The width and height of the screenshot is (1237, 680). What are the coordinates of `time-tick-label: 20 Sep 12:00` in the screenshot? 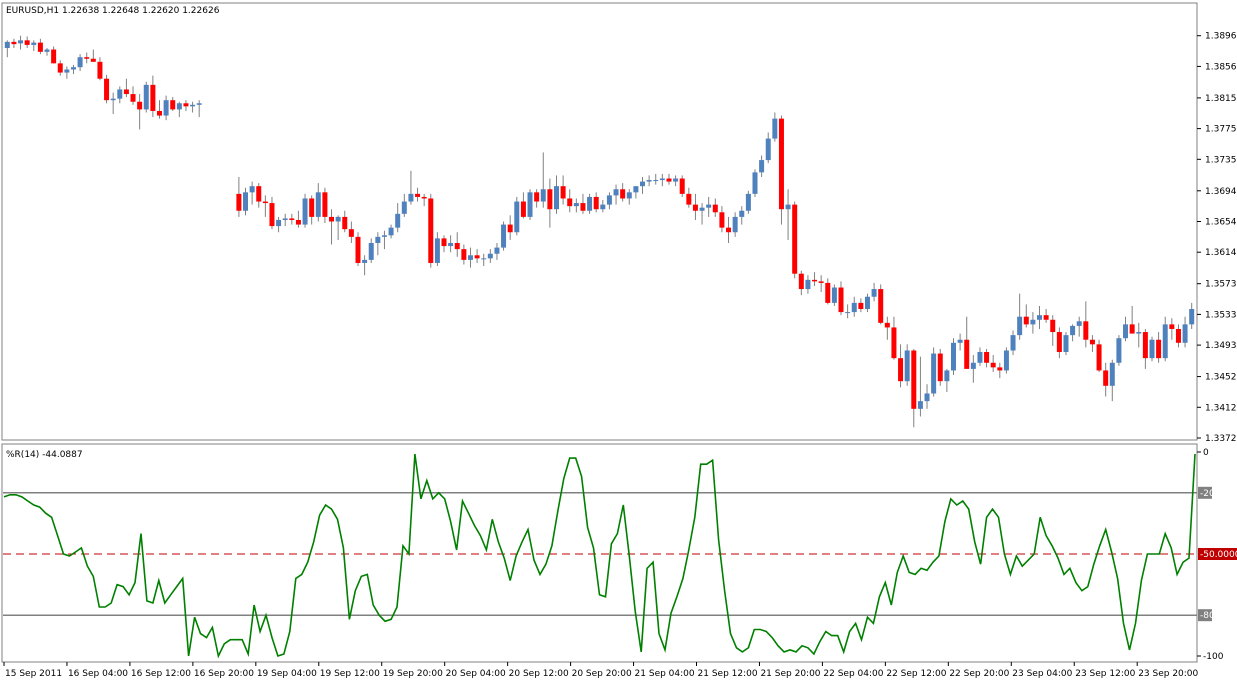 It's located at (539, 674).